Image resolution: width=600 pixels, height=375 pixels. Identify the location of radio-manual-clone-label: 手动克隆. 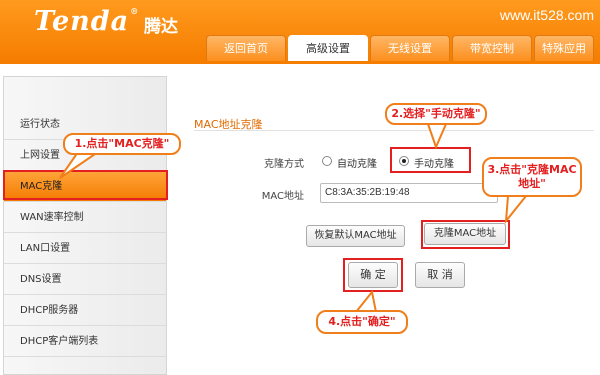
(434, 162).